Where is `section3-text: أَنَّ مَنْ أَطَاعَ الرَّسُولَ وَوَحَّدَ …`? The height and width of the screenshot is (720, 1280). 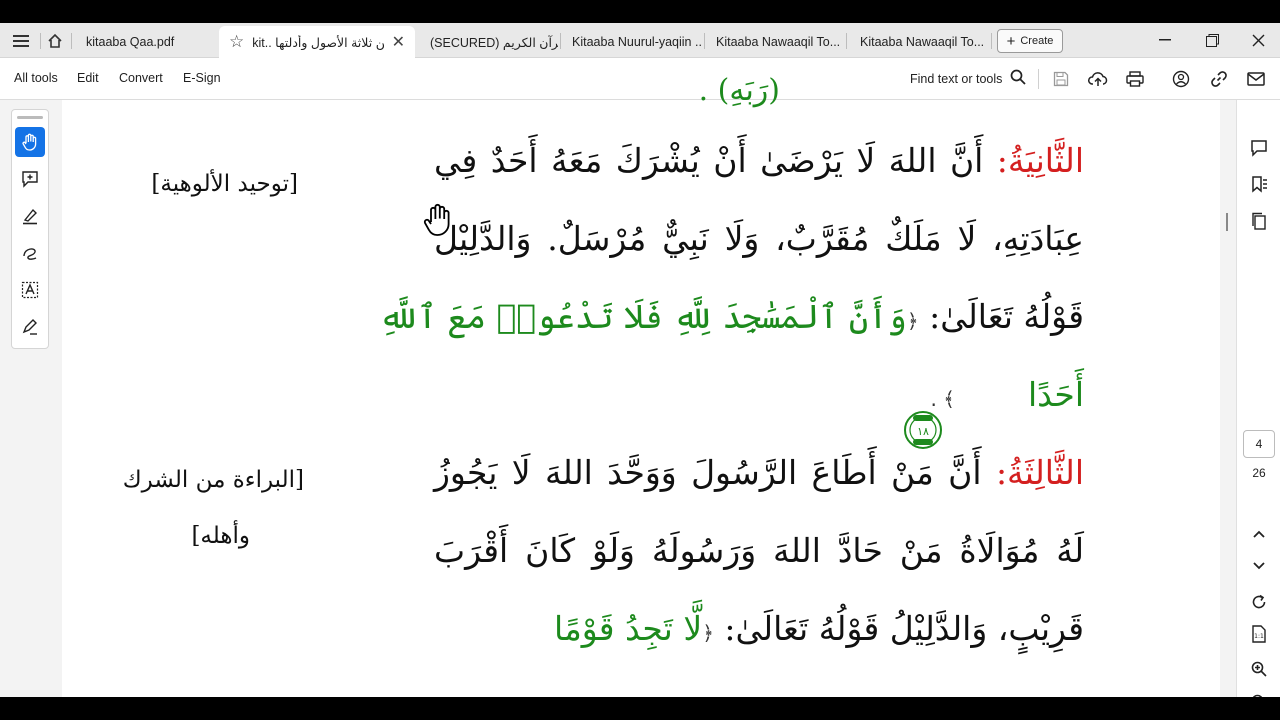
section3-text: أَنَّ مَنْ أَطَاعَ الرَّسُولَ وَوَحَّدَ … is located at coordinates (708, 472).